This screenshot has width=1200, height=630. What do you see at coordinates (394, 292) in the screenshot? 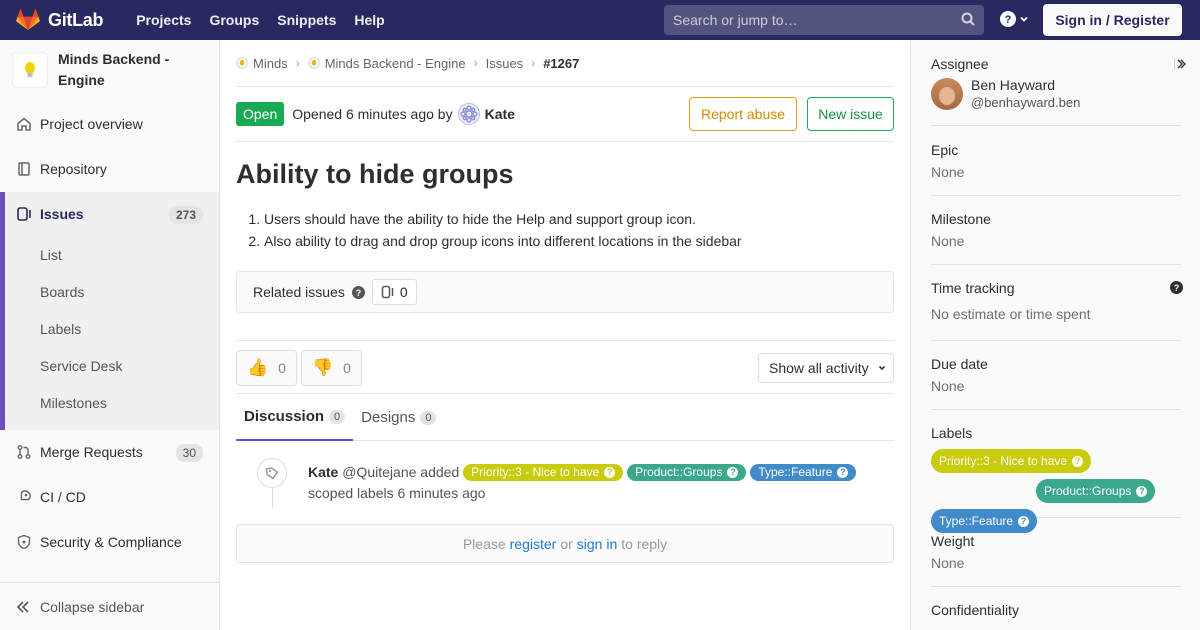
I see `related-issues-count: 0` at bounding box center [394, 292].